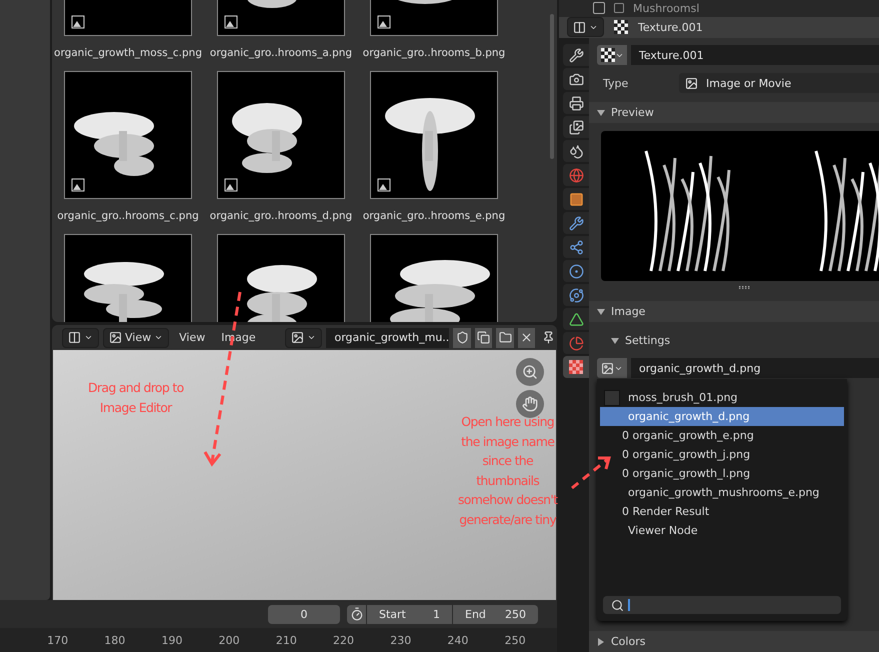 This screenshot has width=879, height=652. Describe the element at coordinates (229, 640) in the screenshot. I see `frame-number: 200` at that location.